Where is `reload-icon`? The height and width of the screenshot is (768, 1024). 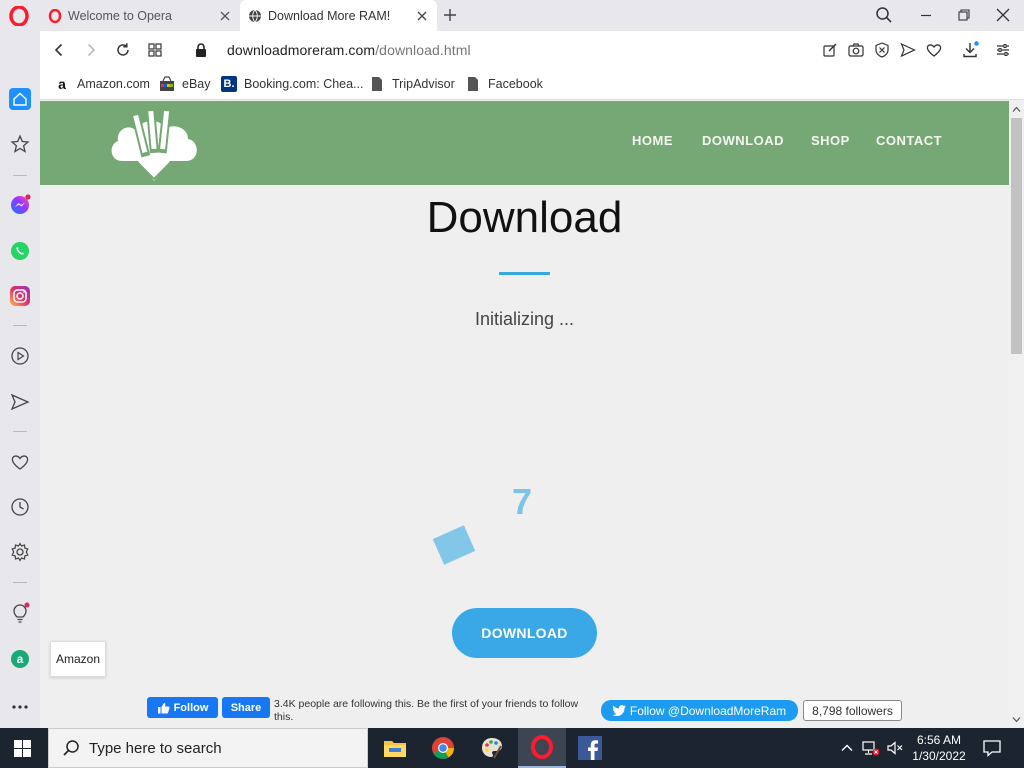
reload-icon is located at coordinates (123, 50).